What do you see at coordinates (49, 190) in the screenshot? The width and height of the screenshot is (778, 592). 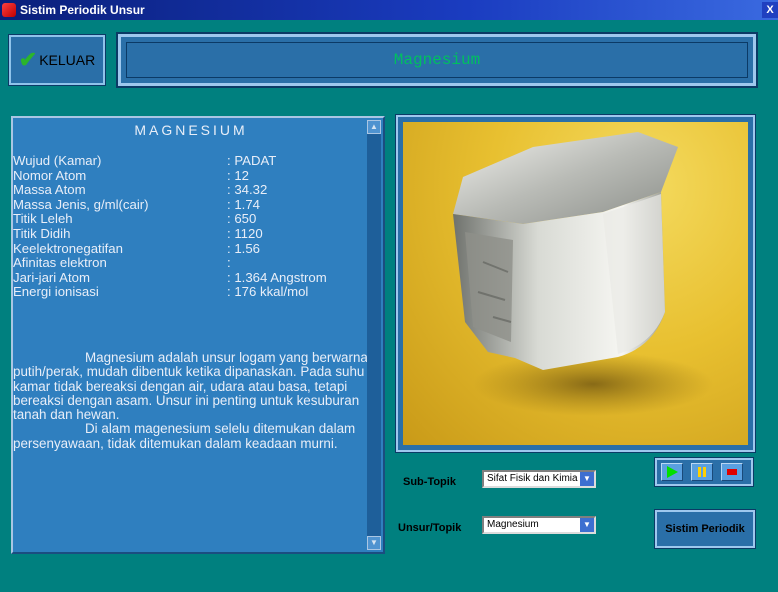 I see `property-label: Massa Atom` at bounding box center [49, 190].